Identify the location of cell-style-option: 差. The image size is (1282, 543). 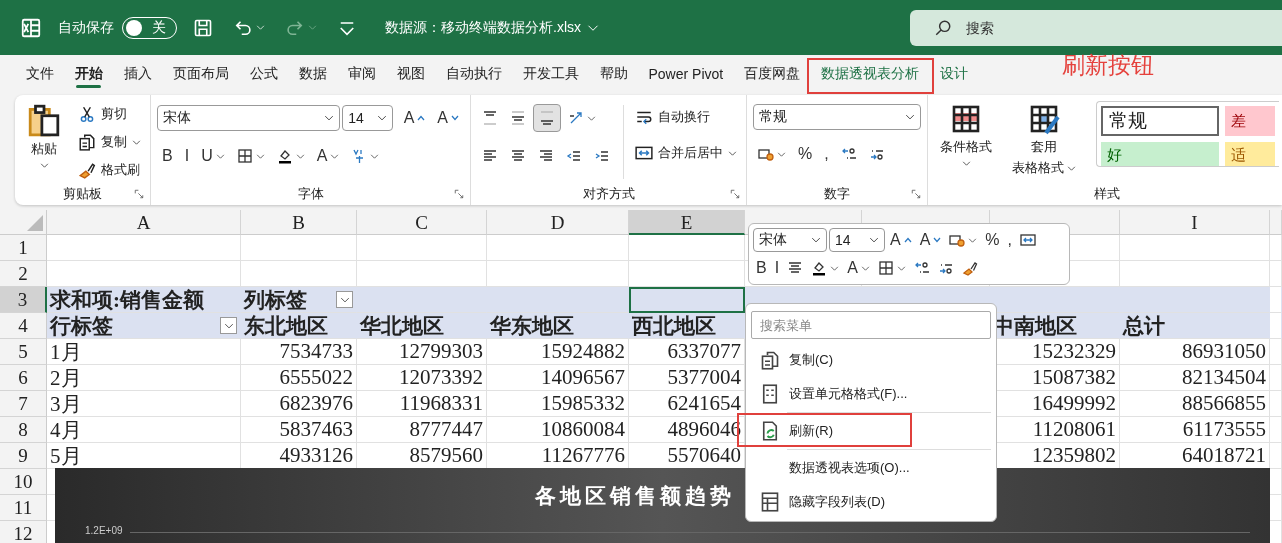
(1250, 121).